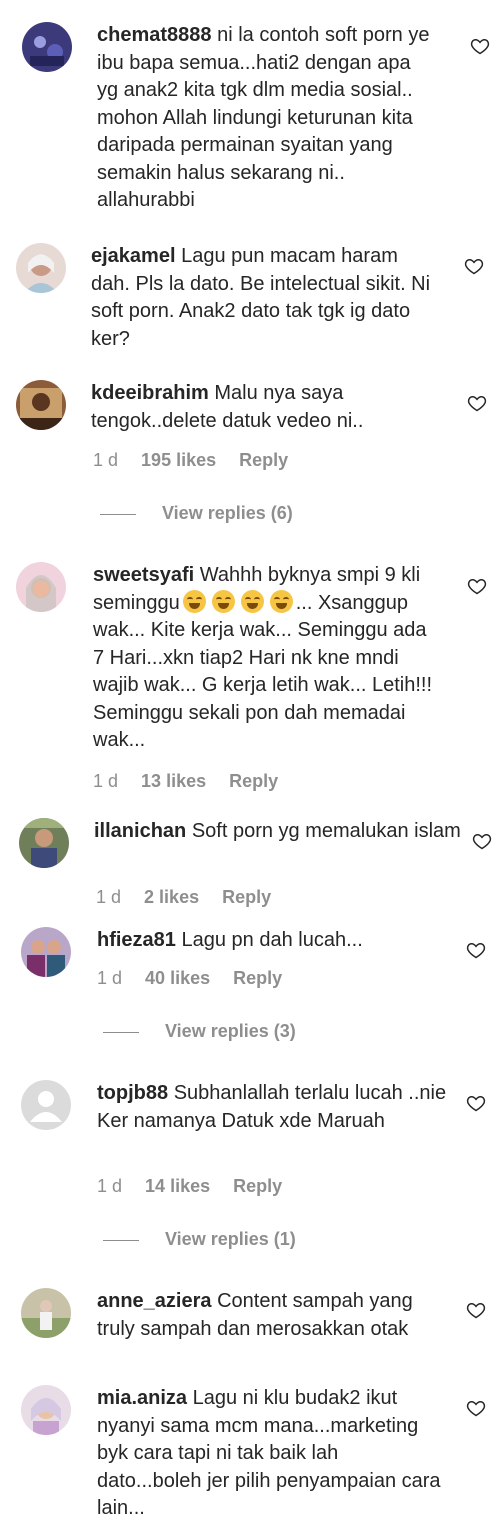  What do you see at coordinates (171, 897) in the screenshot?
I see `like-count: 2 likes` at bounding box center [171, 897].